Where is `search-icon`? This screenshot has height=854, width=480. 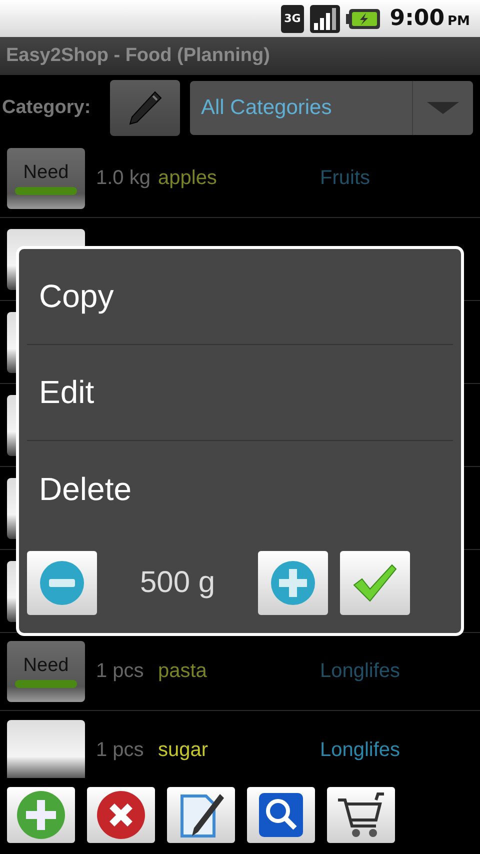
search-icon is located at coordinates (281, 815).